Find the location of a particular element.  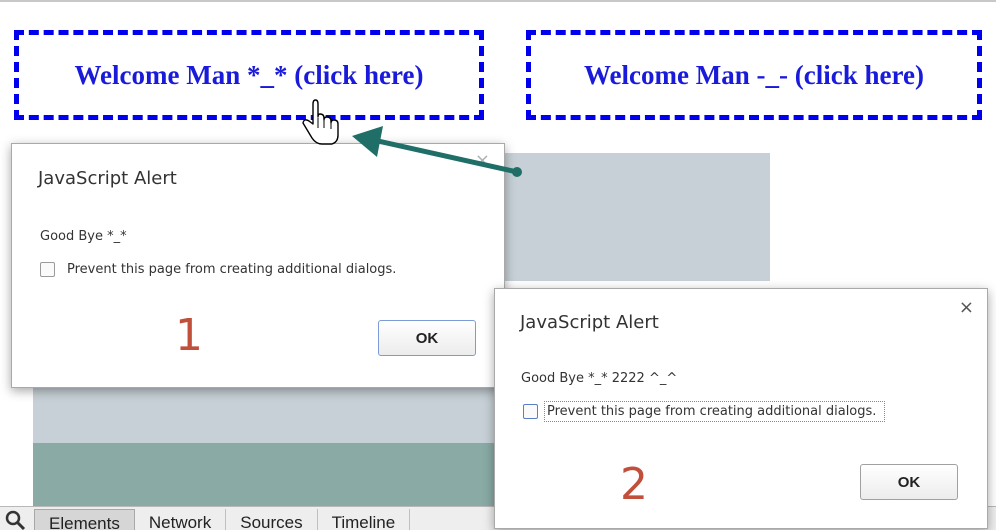

top-divider is located at coordinates (498, 1).